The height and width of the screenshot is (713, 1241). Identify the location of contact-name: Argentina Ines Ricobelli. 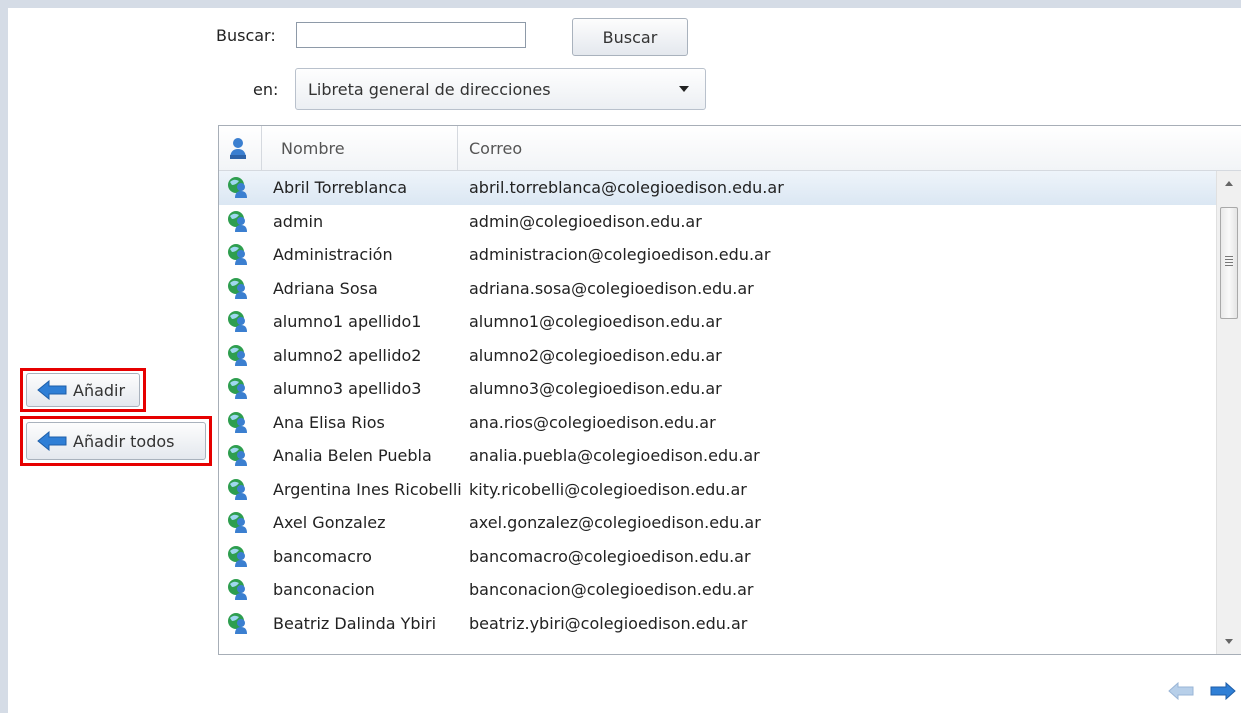
(367, 489).